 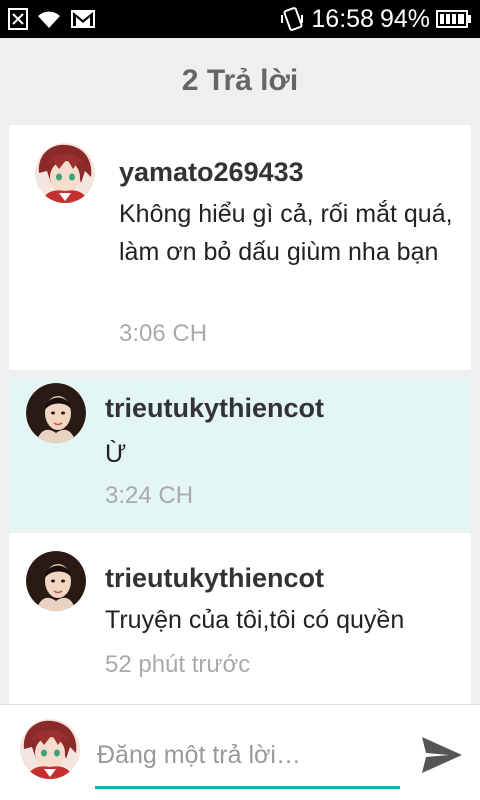 What do you see at coordinates (163, 333) in the screenshot?
I see `comment-time: 3:06 CH` at bounding box center [163, 333].